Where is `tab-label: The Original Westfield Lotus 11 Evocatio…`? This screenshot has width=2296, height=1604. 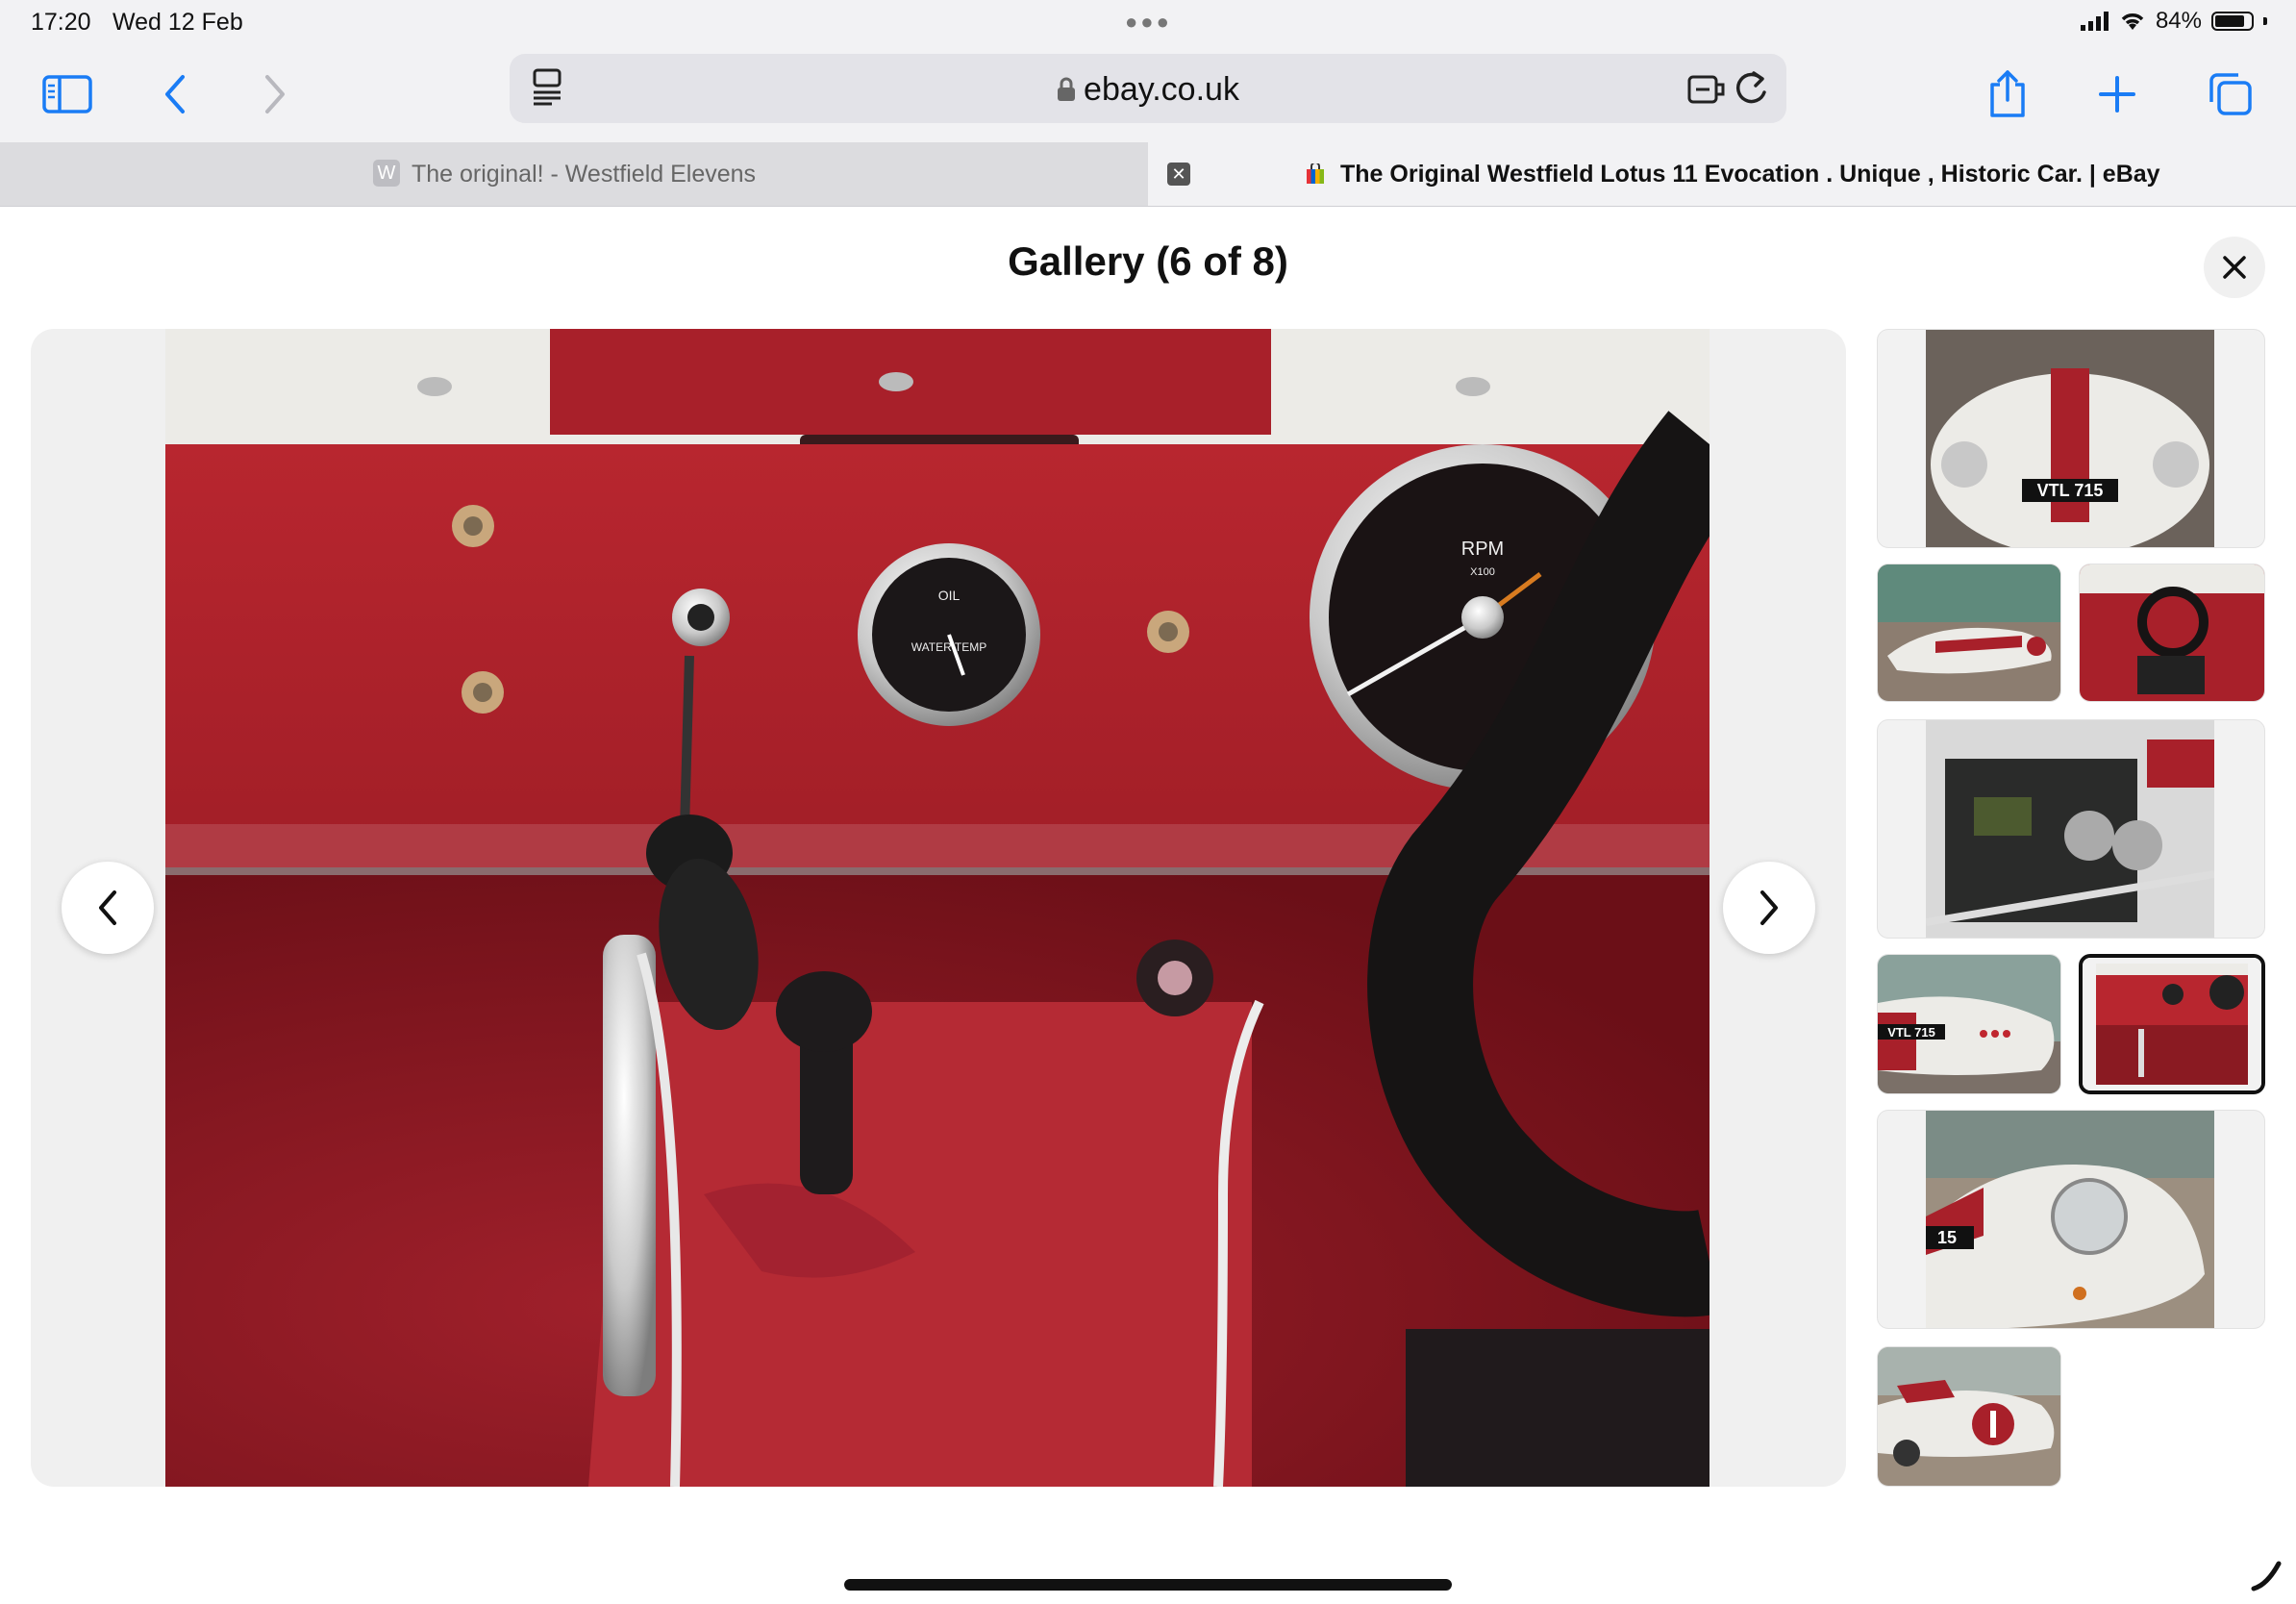 tab-label: The Original Westfield Lotus 11 Evocatio… is located at coordinates (1750, 174).